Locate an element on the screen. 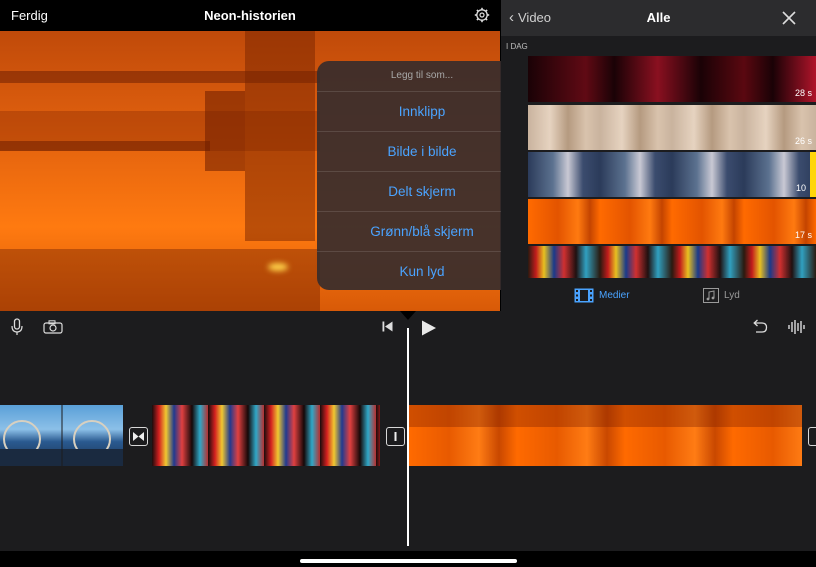 This screenshot has height=567, width=816. clip-duration: 26 s is located at coordinates (803, 141).